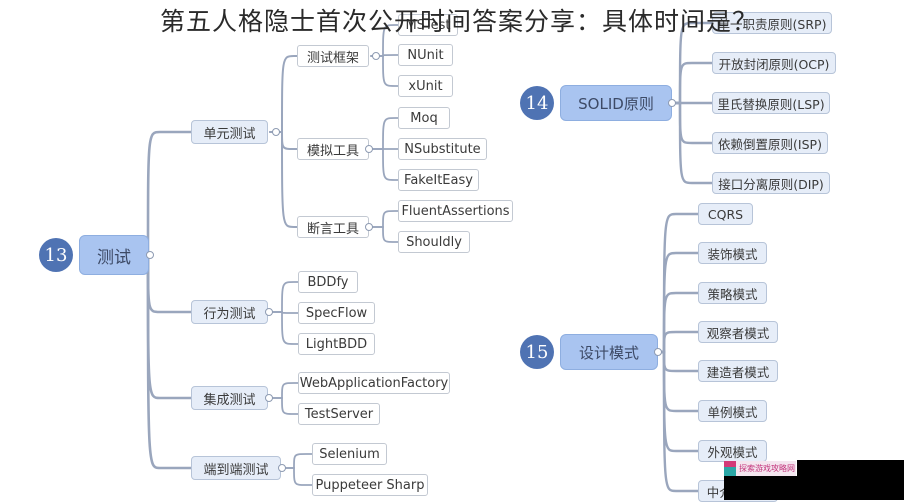 Image resolution: width=904 pixels, height=502 pixels. What do you see at coordinates (609, 352) in the screenshot?
I see `root-node-design-patterns: 设计模式` at bounding box center [609, 352].